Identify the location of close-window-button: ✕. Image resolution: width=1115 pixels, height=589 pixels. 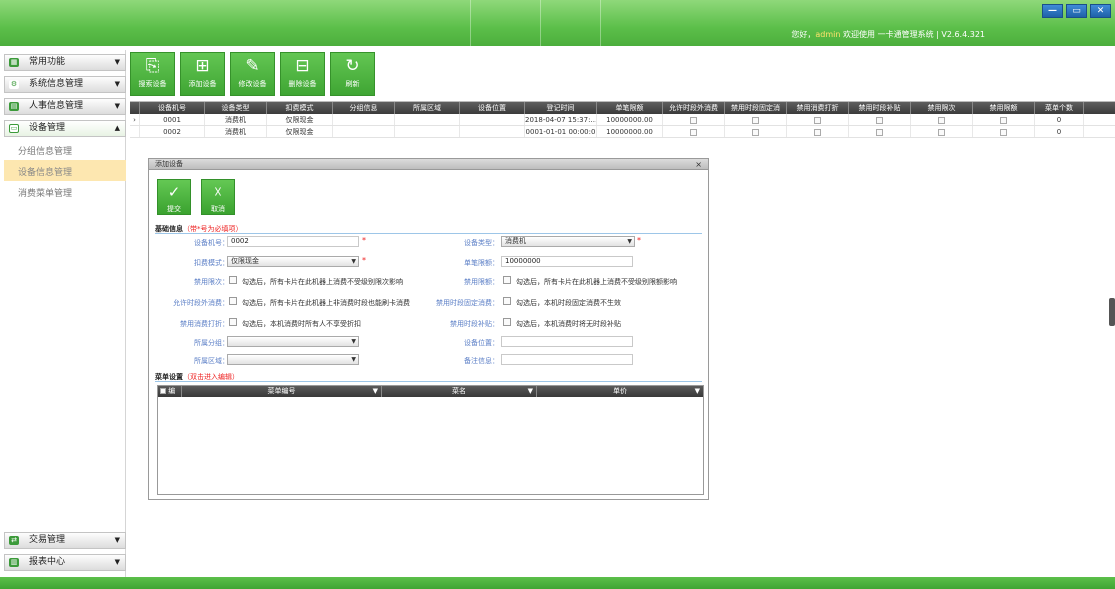
(1100, 11).